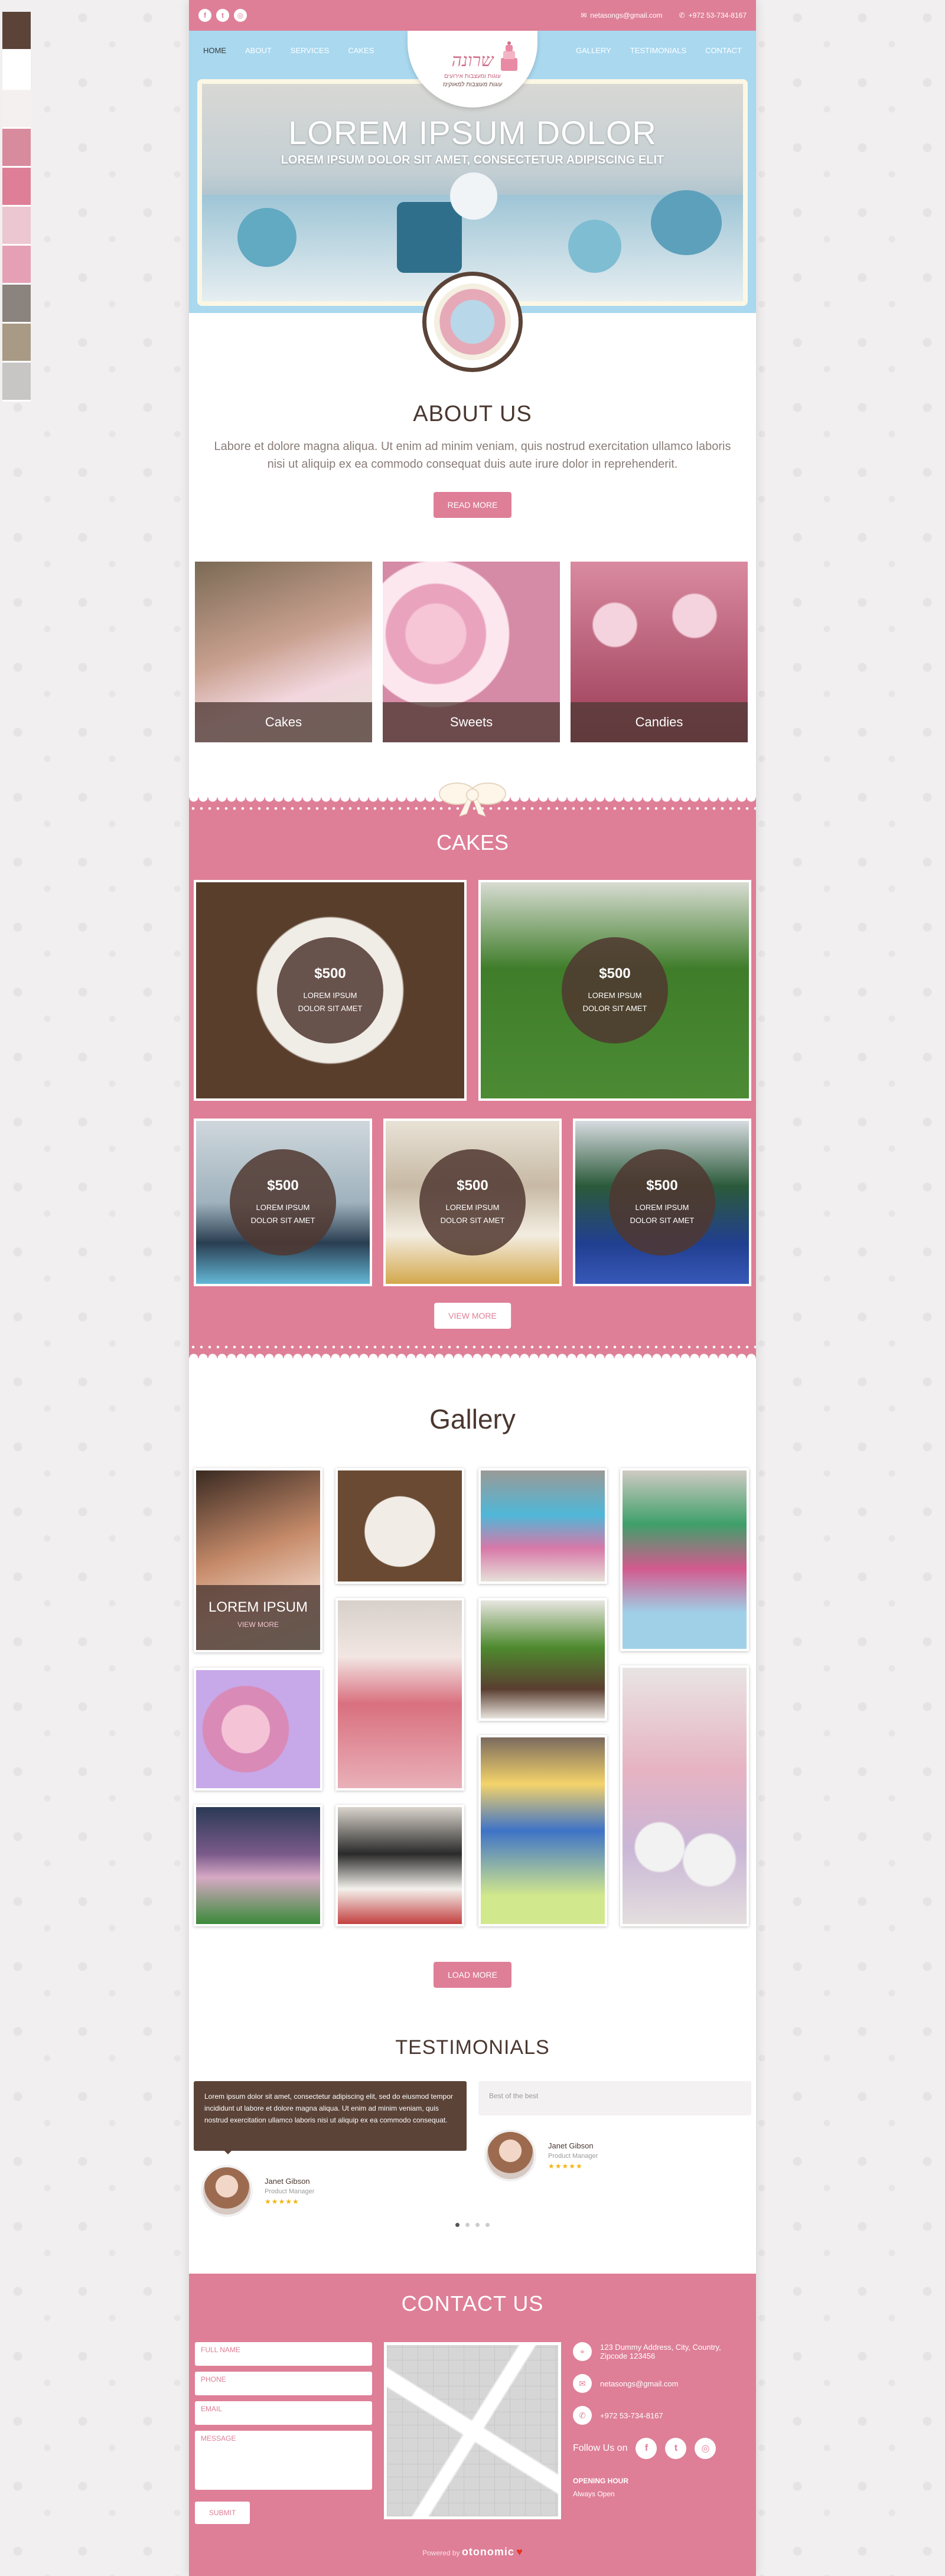 The image size is (945, 2576). I want to click on nav-left: HOME ABOUT SERVICES CAKES, so click(288, 51).